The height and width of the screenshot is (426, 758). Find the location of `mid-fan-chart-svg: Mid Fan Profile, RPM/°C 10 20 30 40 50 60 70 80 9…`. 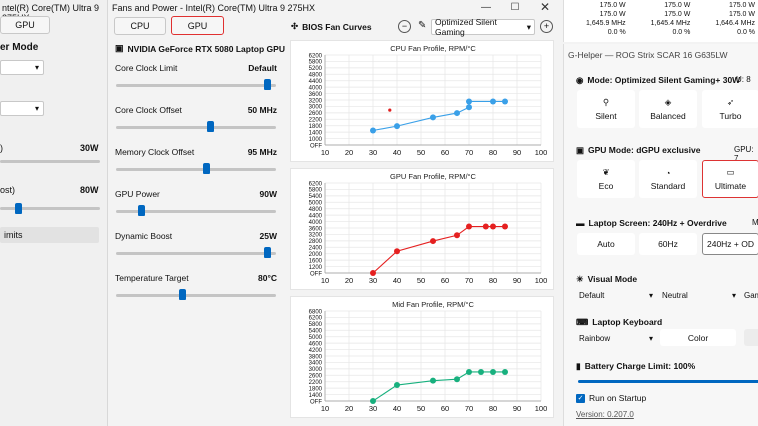

mid-fan-chart-svg: Mid Fan Profile, RPM/°C 10 20 30 40 50 60 70 80 9… is located at coordinates (423, 358).